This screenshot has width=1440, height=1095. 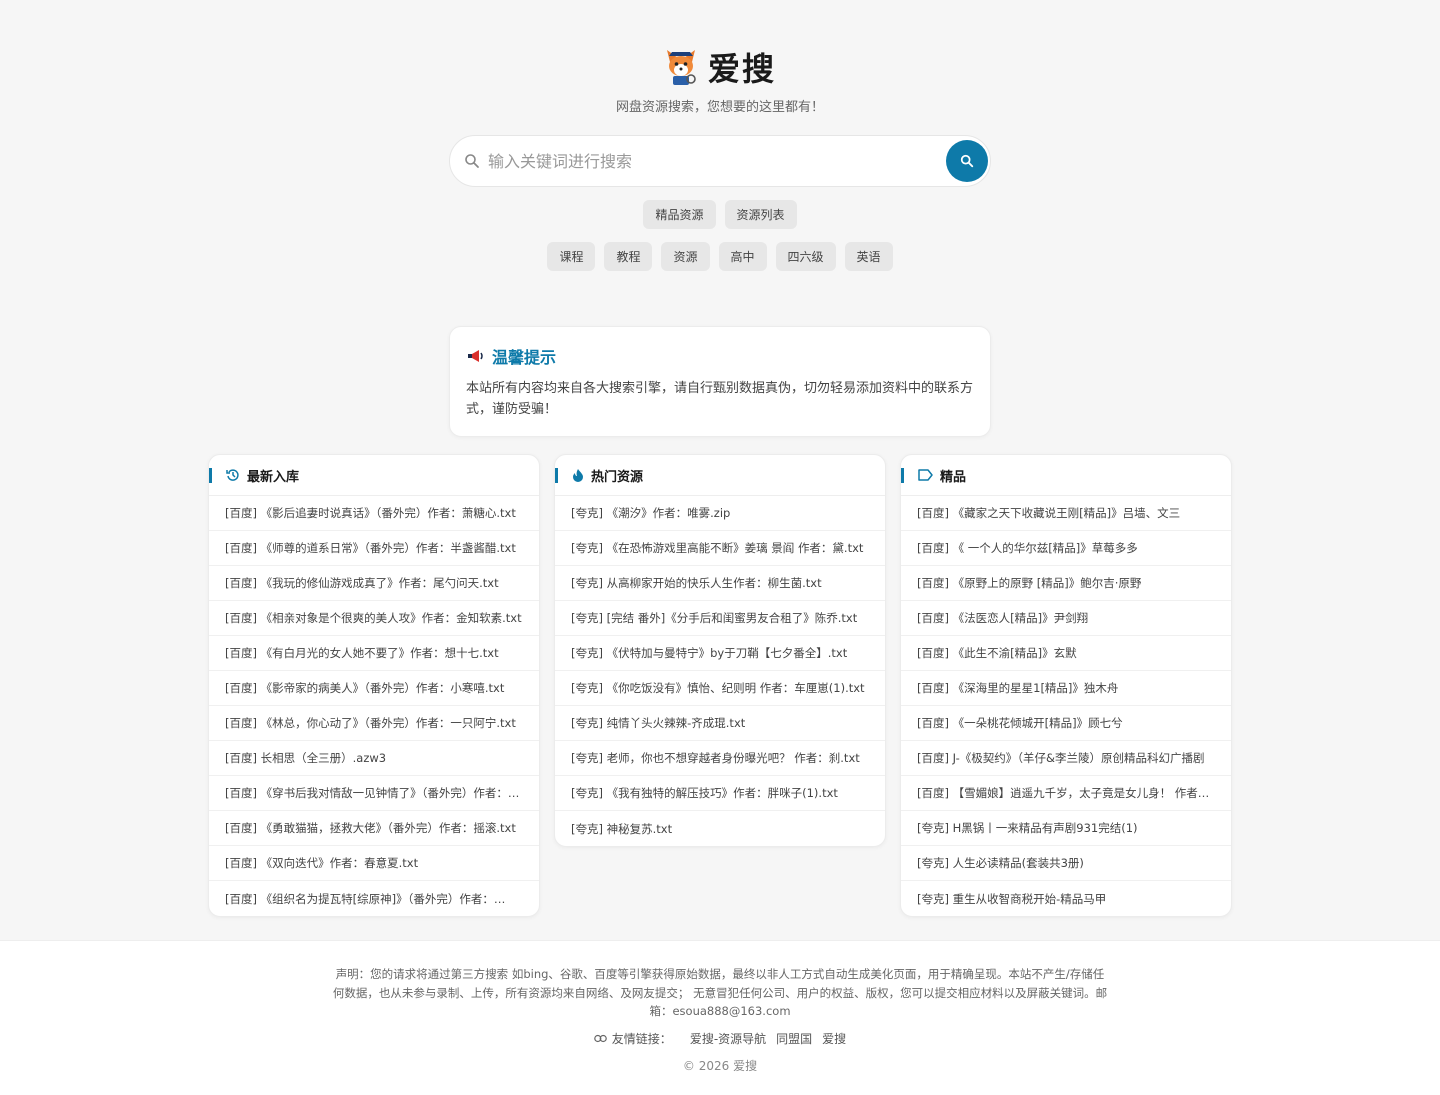 What do you see at coordinates (715, 758) in the screenshot?
I see `resource-item-title: [夸克] 老师，你也不想穿越者身份曝光吧？ 作者：刹.txt` at bounding box center [715, 758].